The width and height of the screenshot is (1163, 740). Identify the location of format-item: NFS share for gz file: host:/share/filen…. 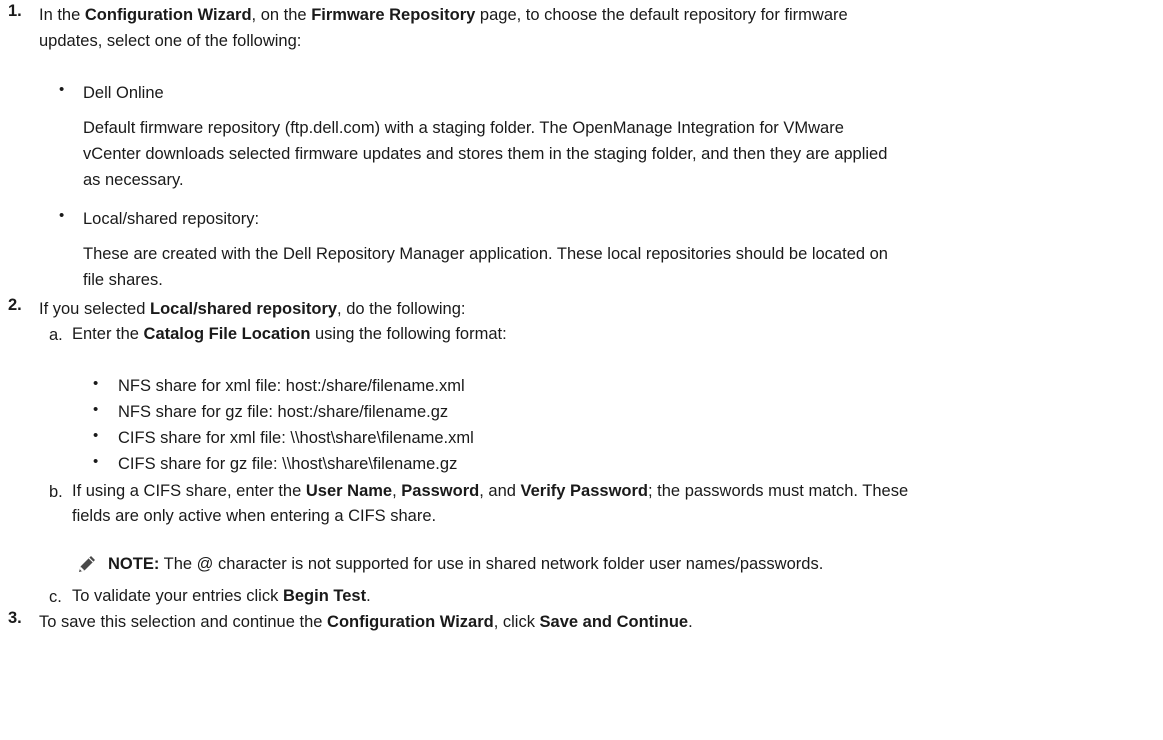
(283, 412).